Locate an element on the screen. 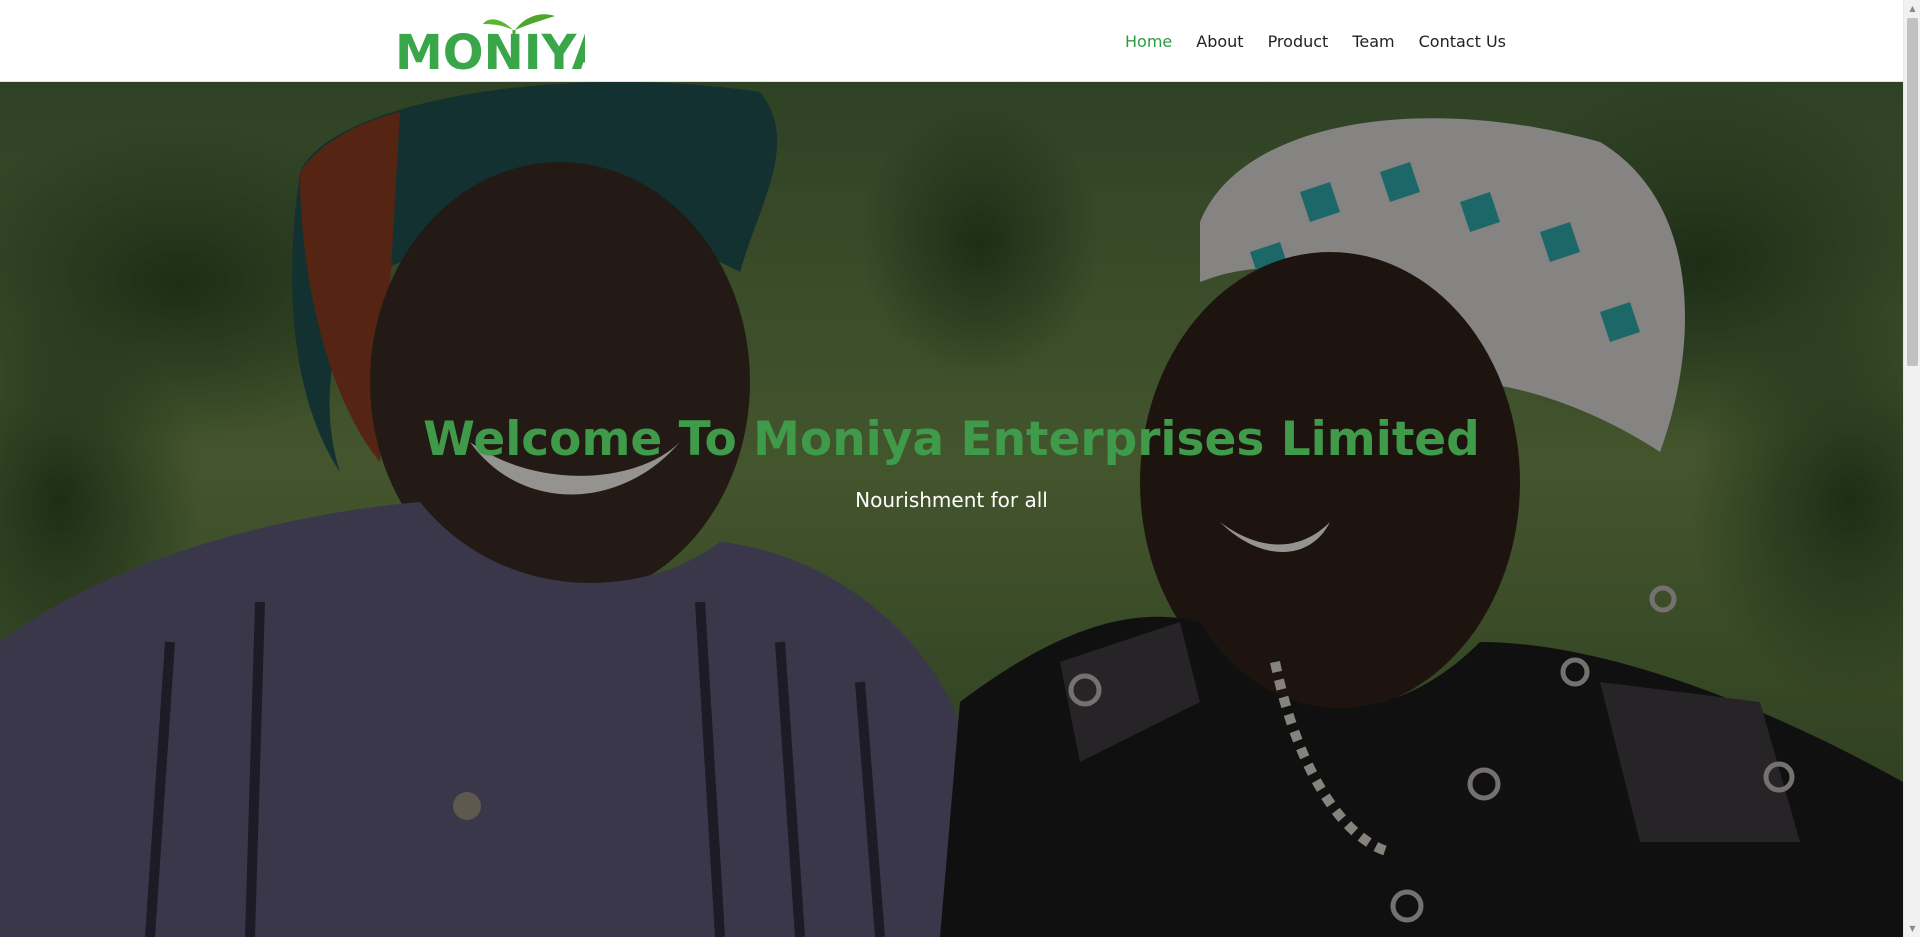  nav-contact-us: Contact Us is located at coordinates (1462, 41).